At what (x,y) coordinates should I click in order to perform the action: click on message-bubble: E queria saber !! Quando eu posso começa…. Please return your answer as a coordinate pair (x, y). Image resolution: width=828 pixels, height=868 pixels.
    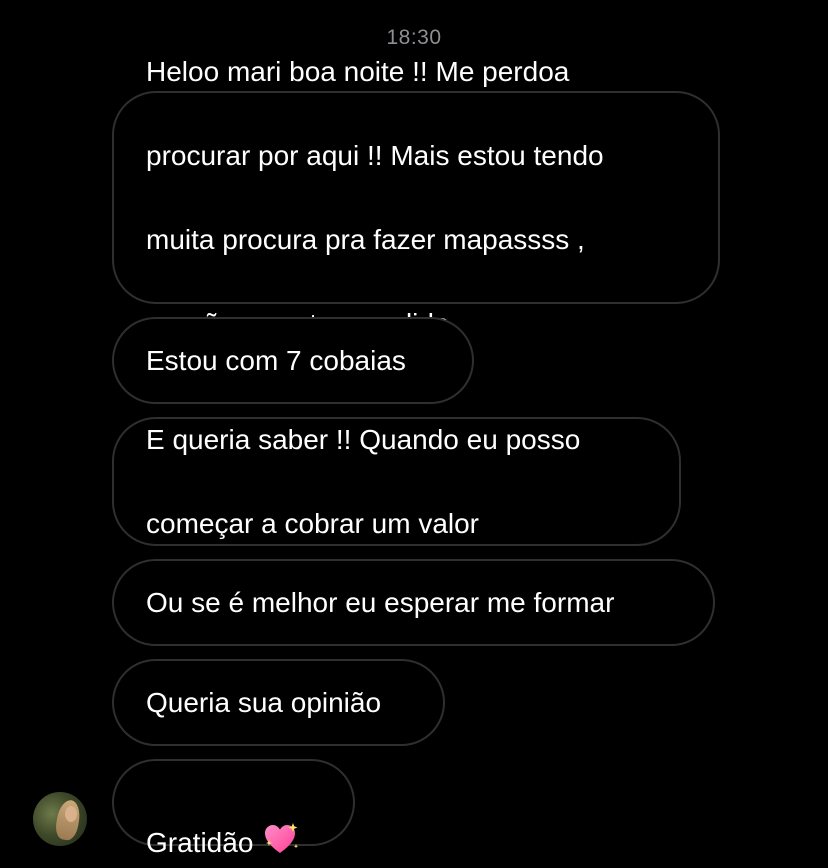
    Looking at the image, I should click on (396, 481).